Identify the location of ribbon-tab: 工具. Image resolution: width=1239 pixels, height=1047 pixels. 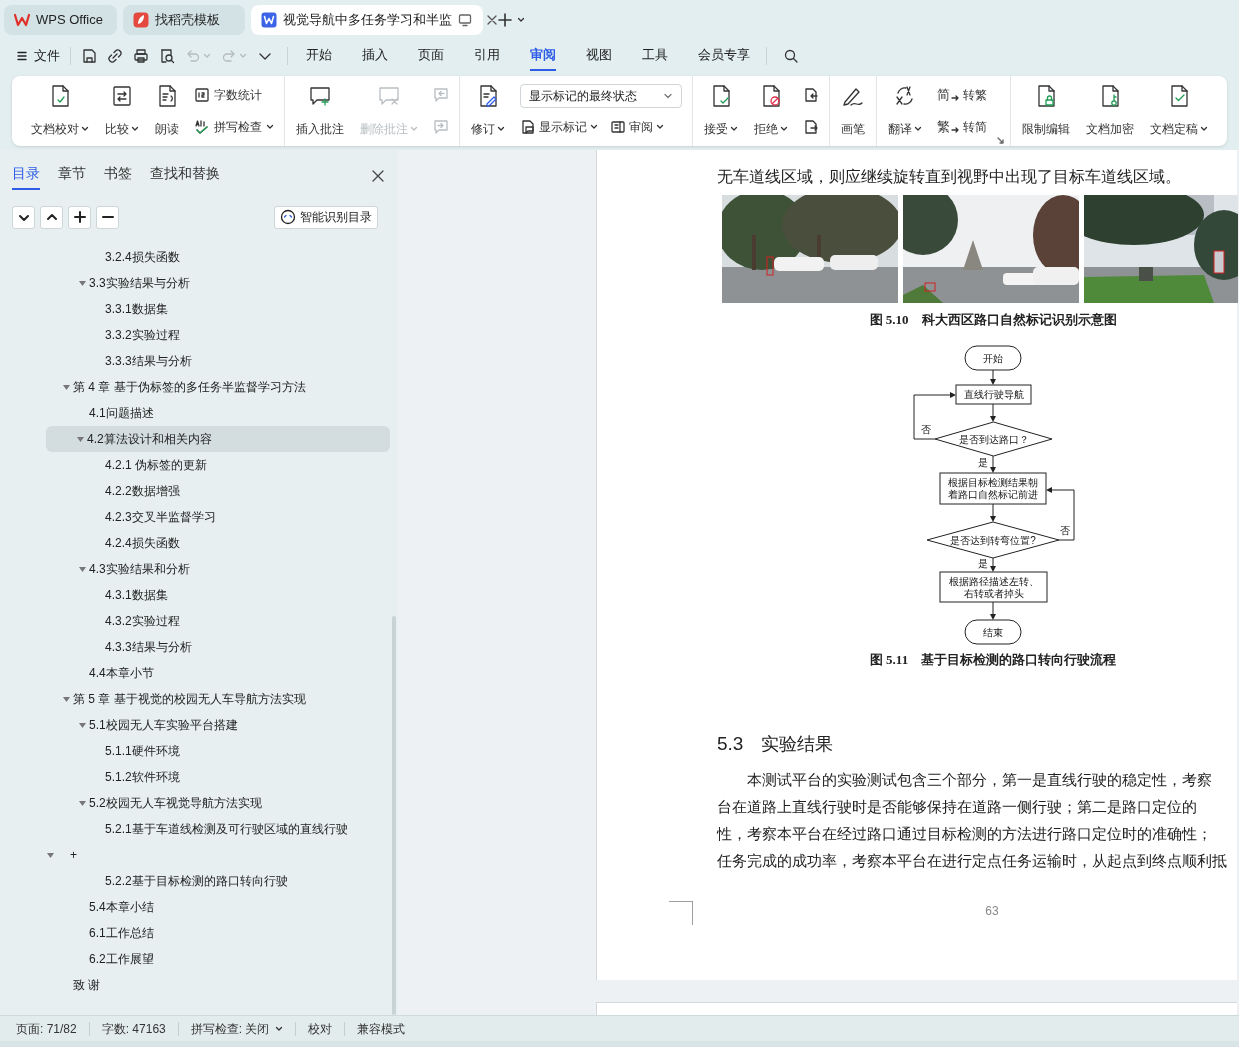
(655, 56).